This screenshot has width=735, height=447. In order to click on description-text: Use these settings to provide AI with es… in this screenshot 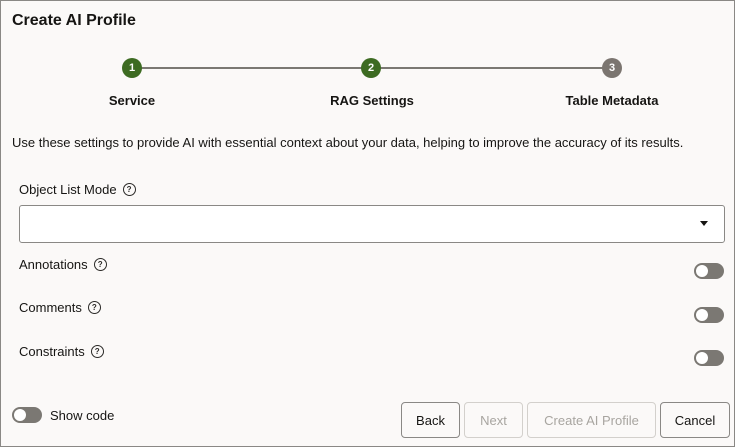, I will do `click(348, 142)`.